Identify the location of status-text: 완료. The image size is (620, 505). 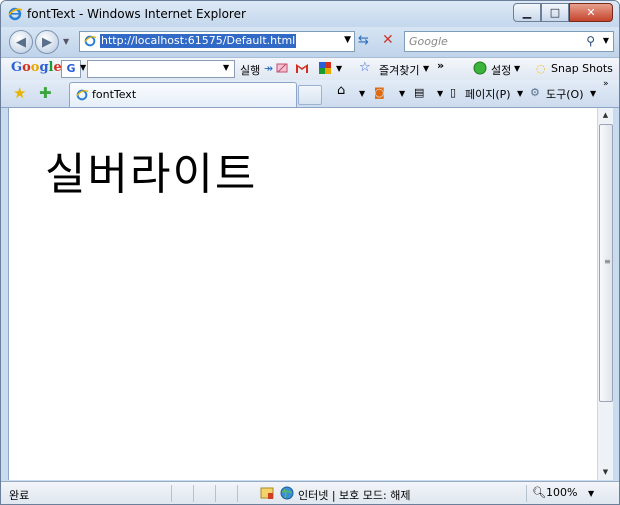
(19, 495).